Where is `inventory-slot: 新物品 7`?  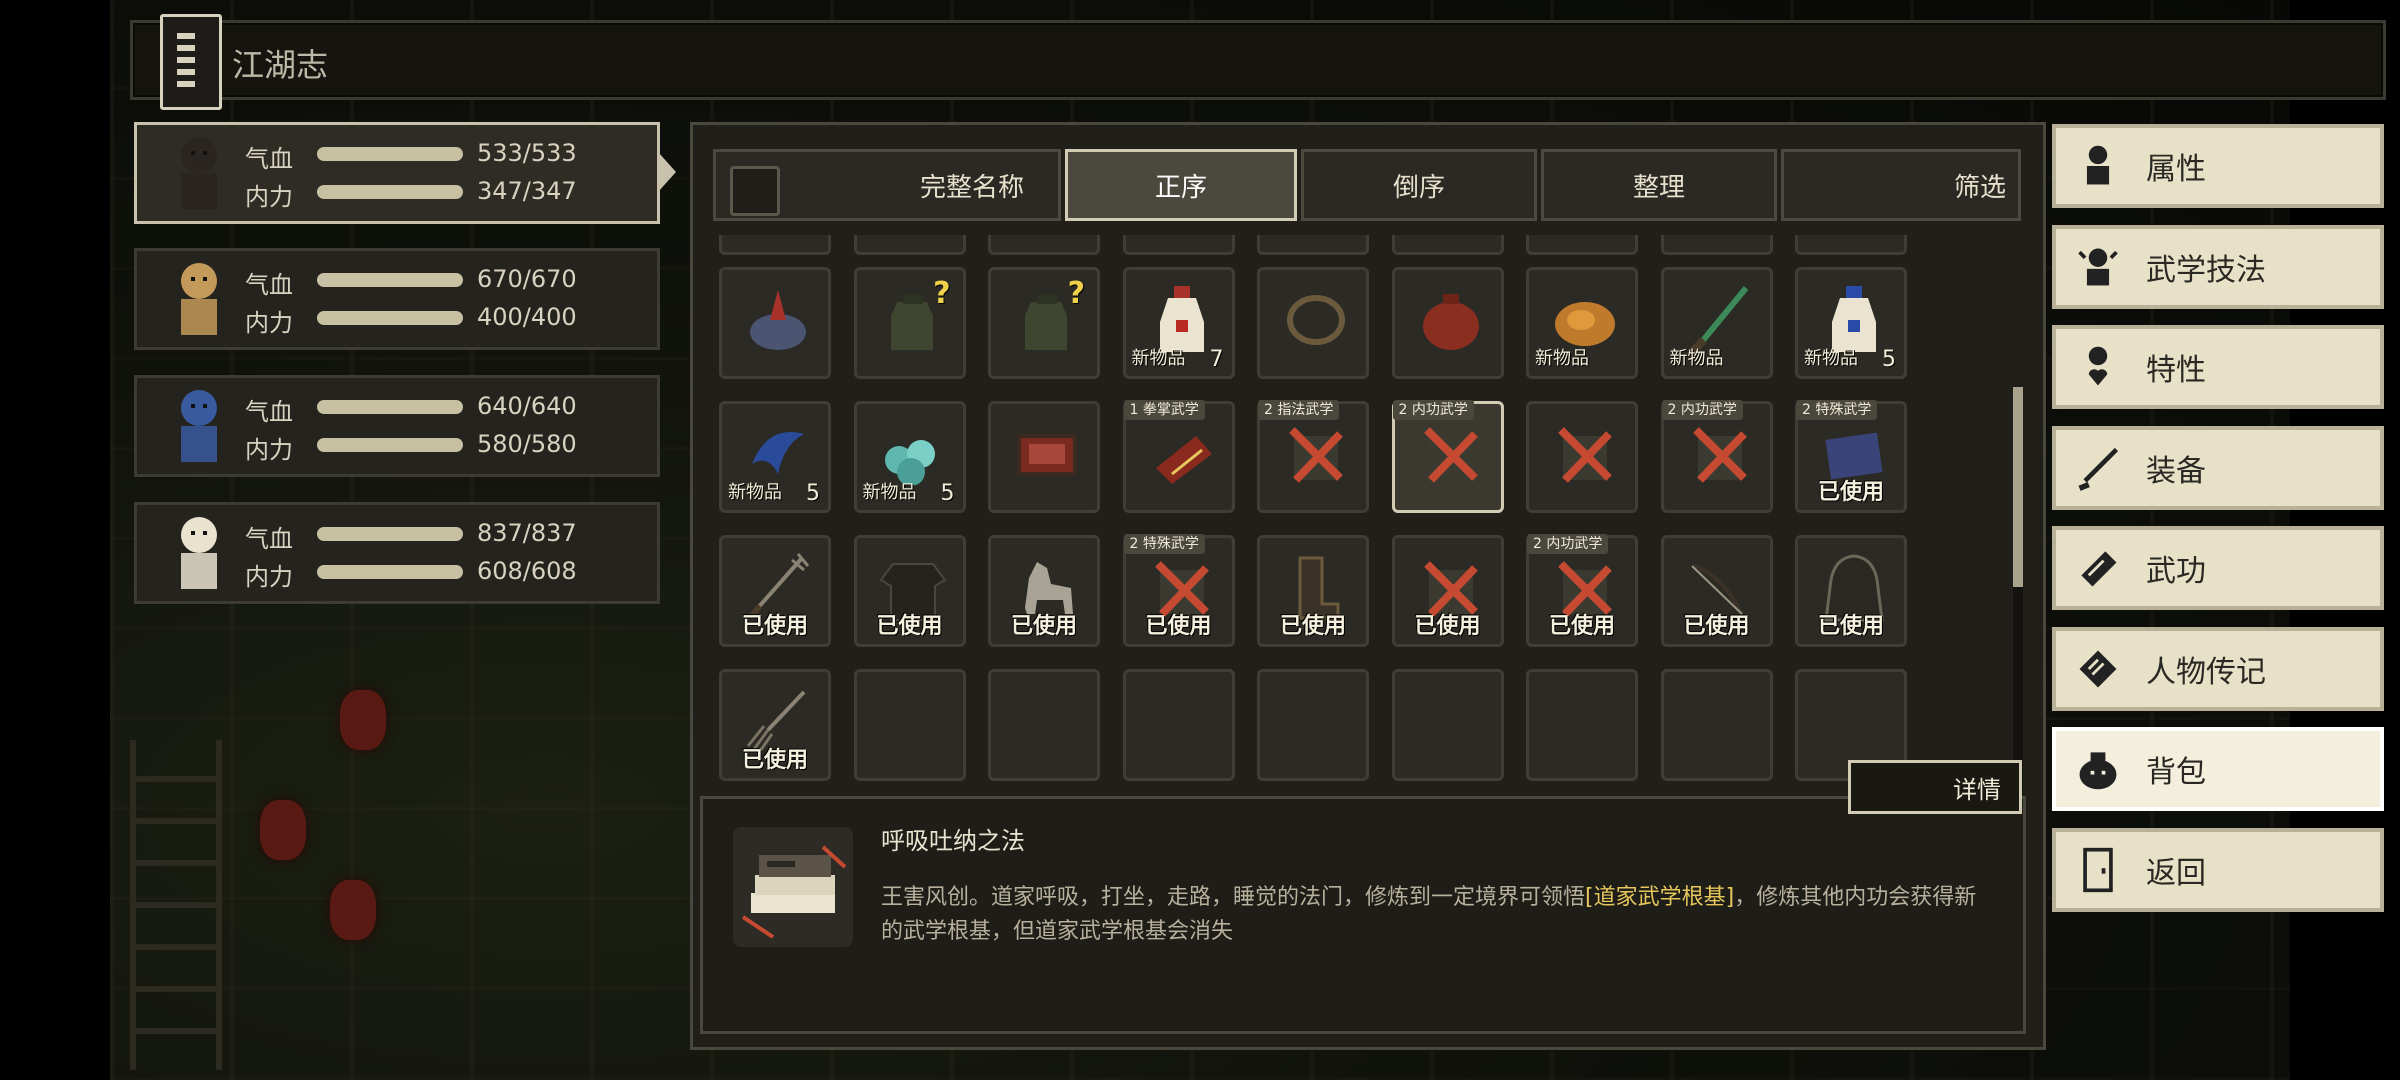 inventory-slot: 新物品 7 is located at coordinates (1178, 323).